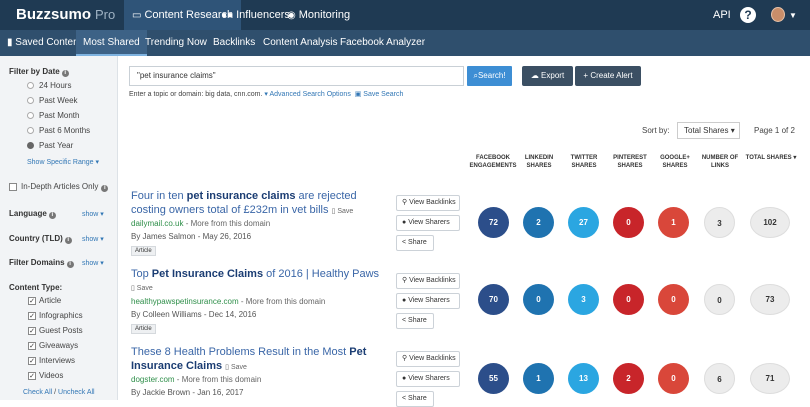  I want to click on help-icon: ?, so click(748, 15).